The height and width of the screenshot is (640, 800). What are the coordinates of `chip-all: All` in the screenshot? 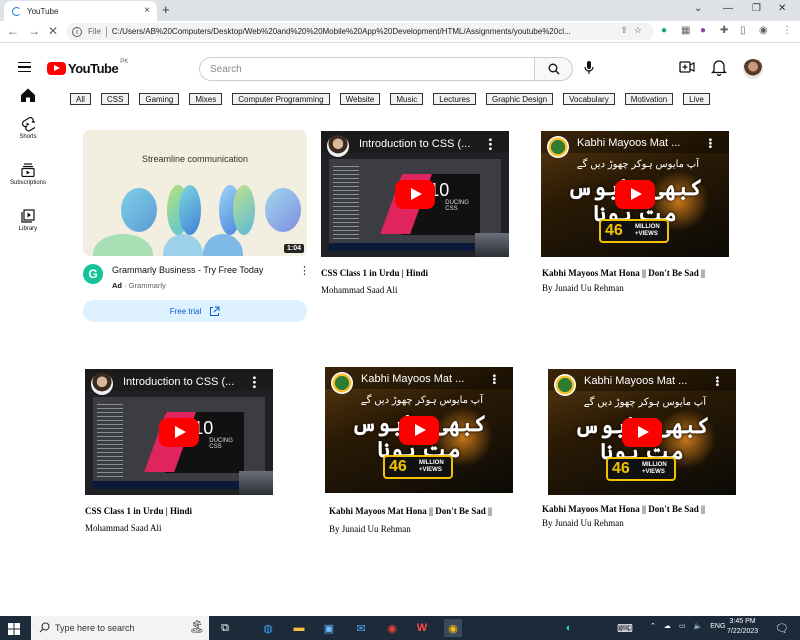 It's located at (80, 99).